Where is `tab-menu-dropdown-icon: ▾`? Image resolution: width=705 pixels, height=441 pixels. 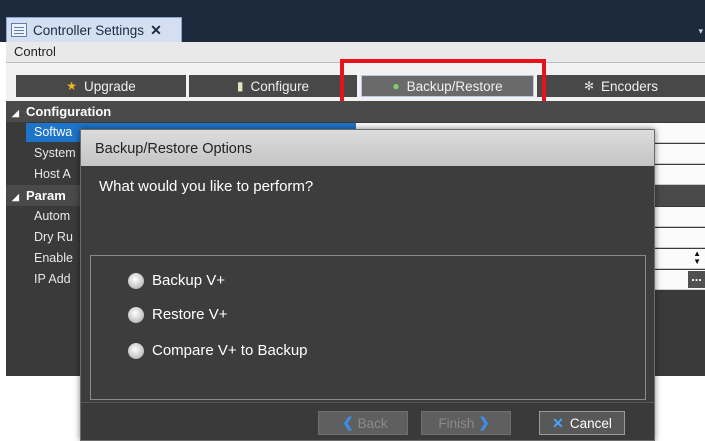 tab-menu-dropdown-icon: ▾ is located at coordinates (700, 31).